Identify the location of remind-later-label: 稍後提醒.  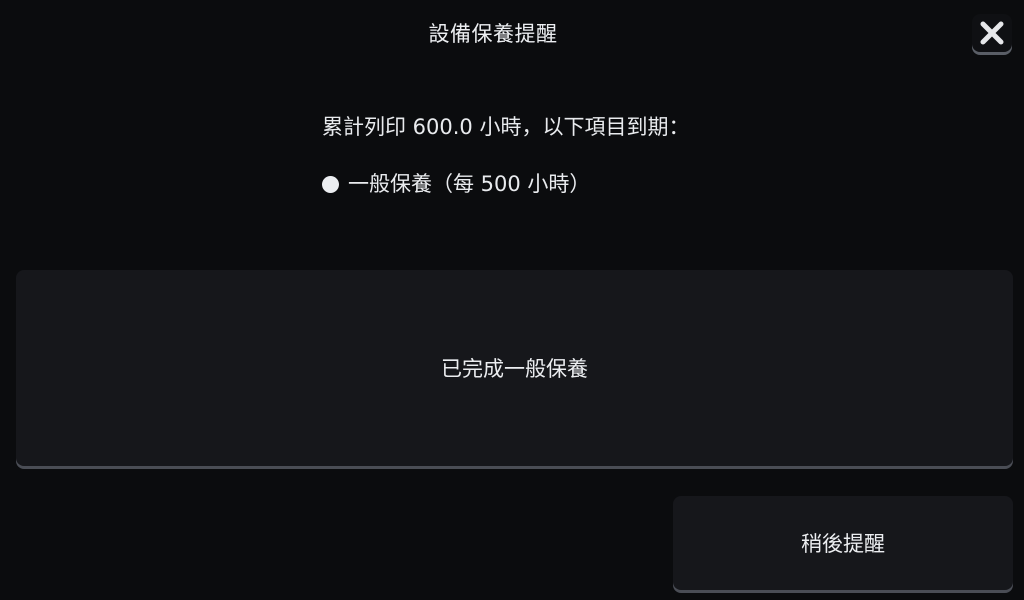
(843, 544).